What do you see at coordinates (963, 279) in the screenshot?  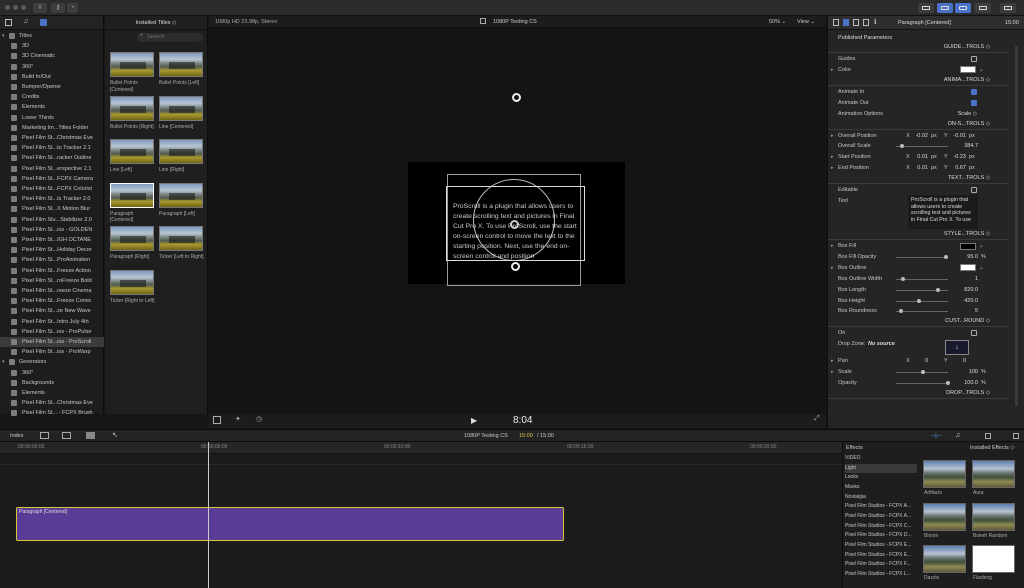 I see `parameter-value: 1` at bounding box center [963, 279].